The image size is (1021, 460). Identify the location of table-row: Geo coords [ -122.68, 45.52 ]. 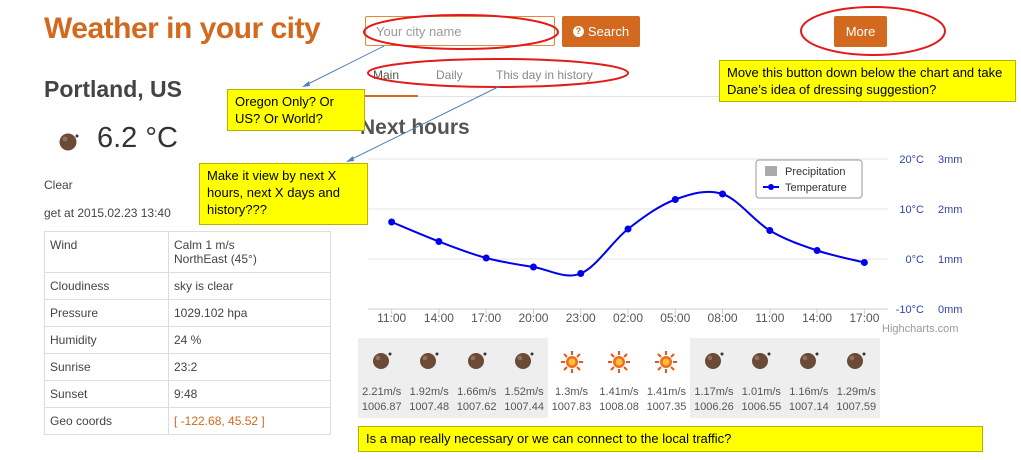
(187, 421).